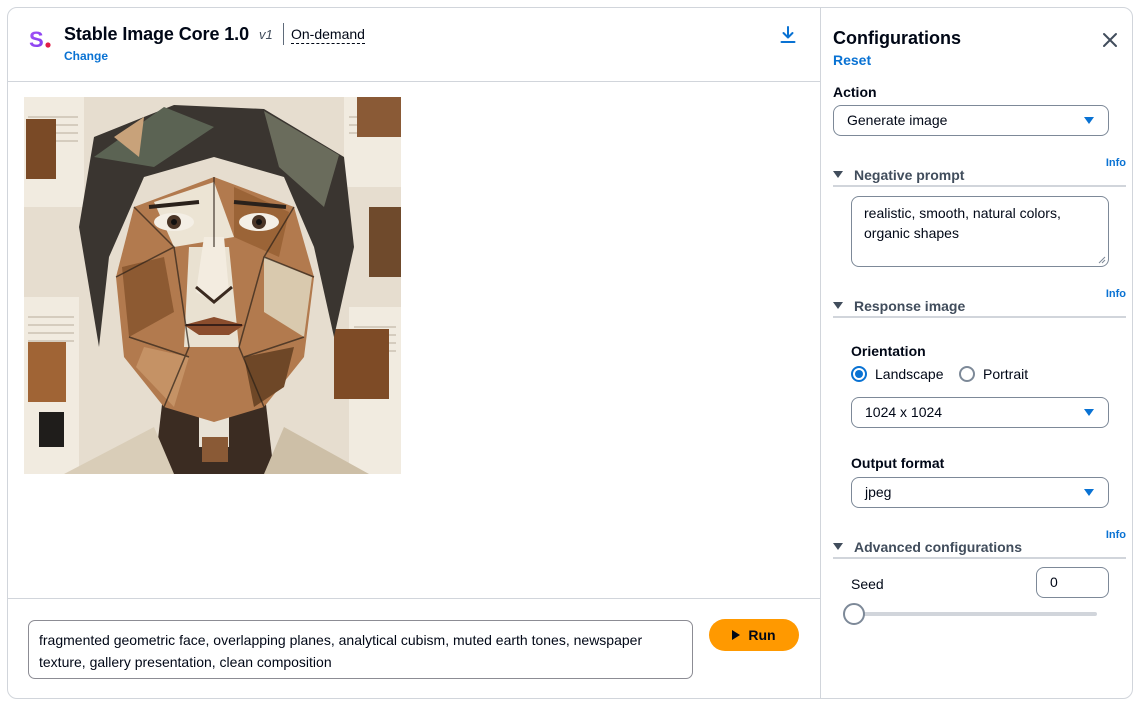 Image resolution: width=1139 pixels, height=706 pixels. What do you see at coordinates (867, 584) in the screenshot?
I see `seed-label: Seed` at bounding box center [867, 584].